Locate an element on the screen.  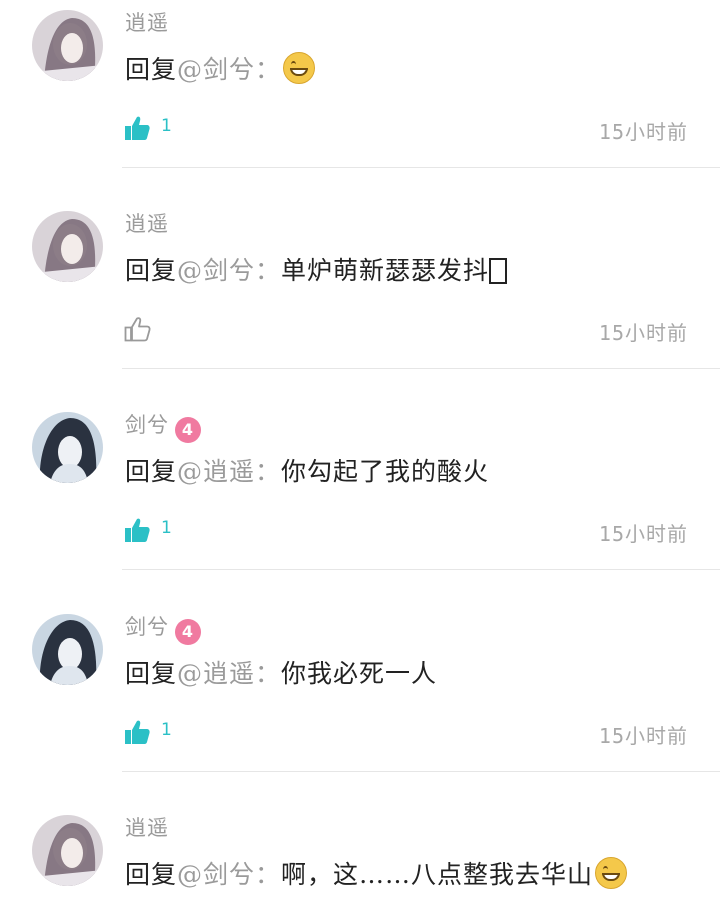
comment-text: 回复@剑兮： is located at coordinates (220, 68).